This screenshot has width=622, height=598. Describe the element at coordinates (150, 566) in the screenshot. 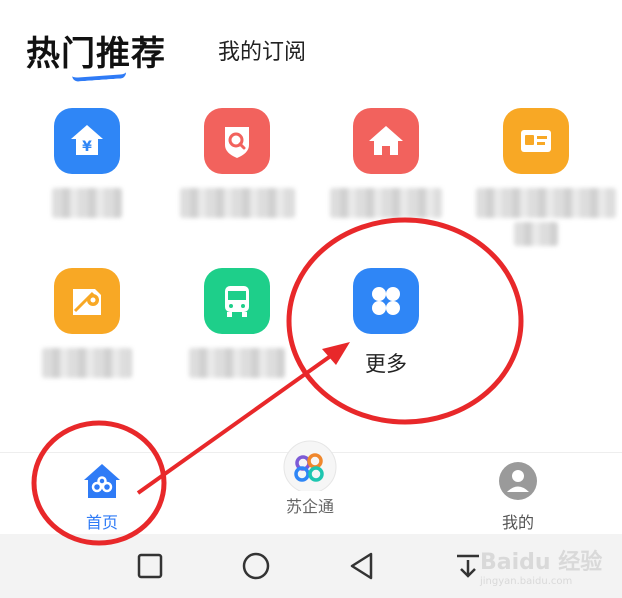

I see `recent-apps-icon` at that location.